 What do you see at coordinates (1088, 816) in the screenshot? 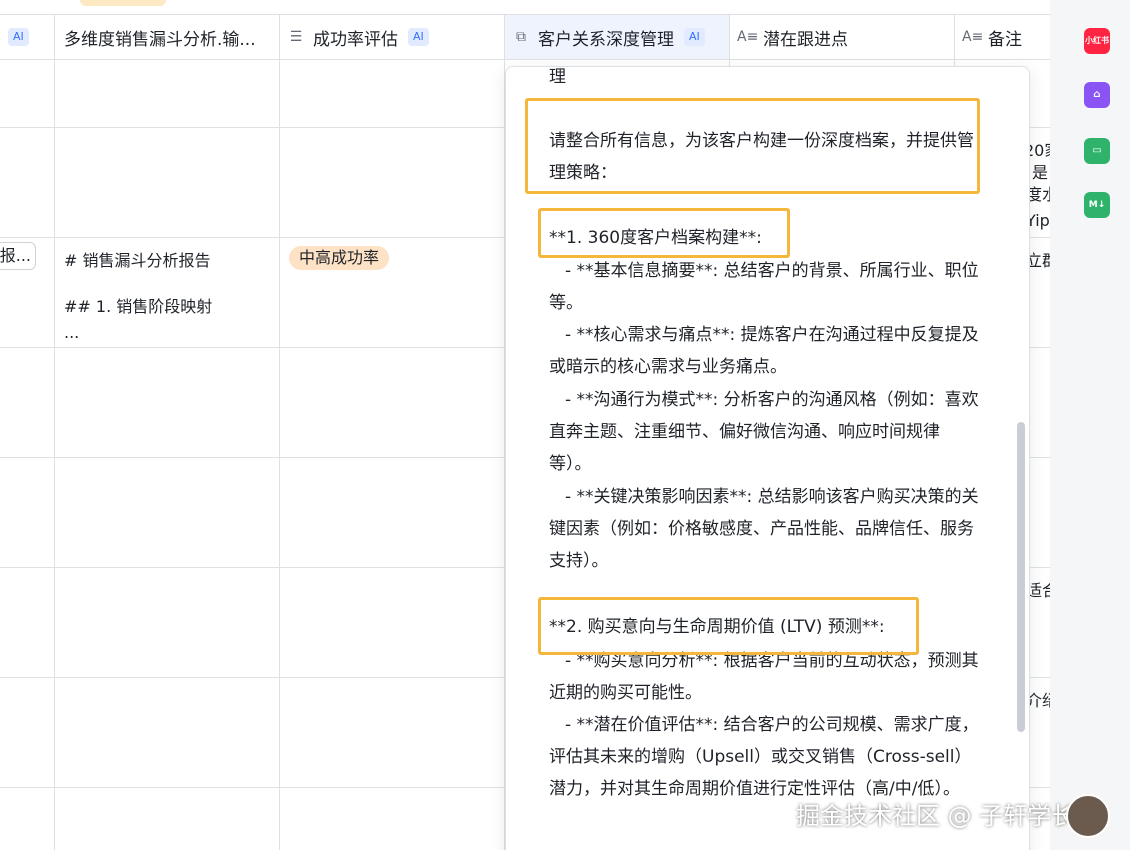
I see `avatar` at bounding box center [1088, 816].